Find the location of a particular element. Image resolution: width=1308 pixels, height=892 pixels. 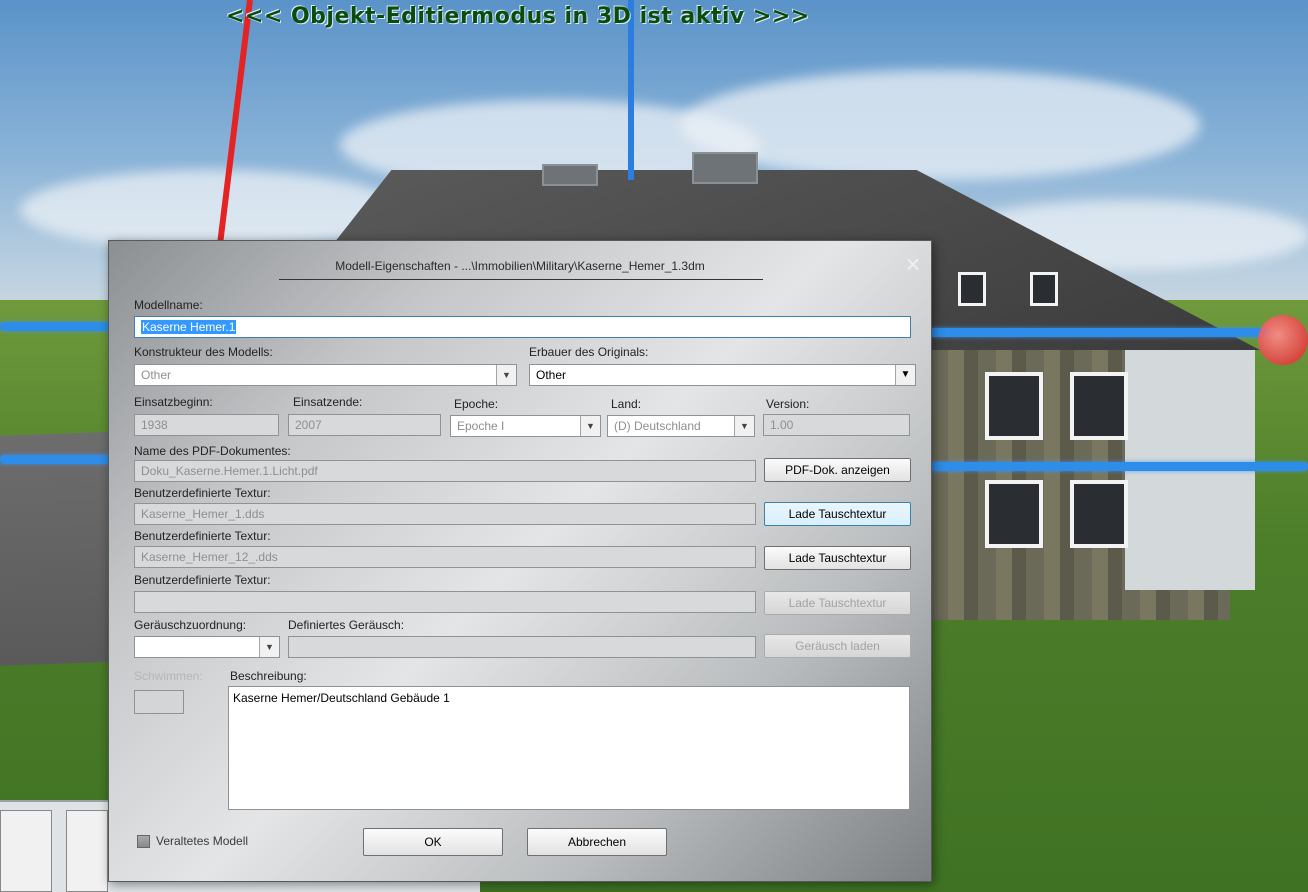

version-label: Version: is located at coordinates (788, 404).